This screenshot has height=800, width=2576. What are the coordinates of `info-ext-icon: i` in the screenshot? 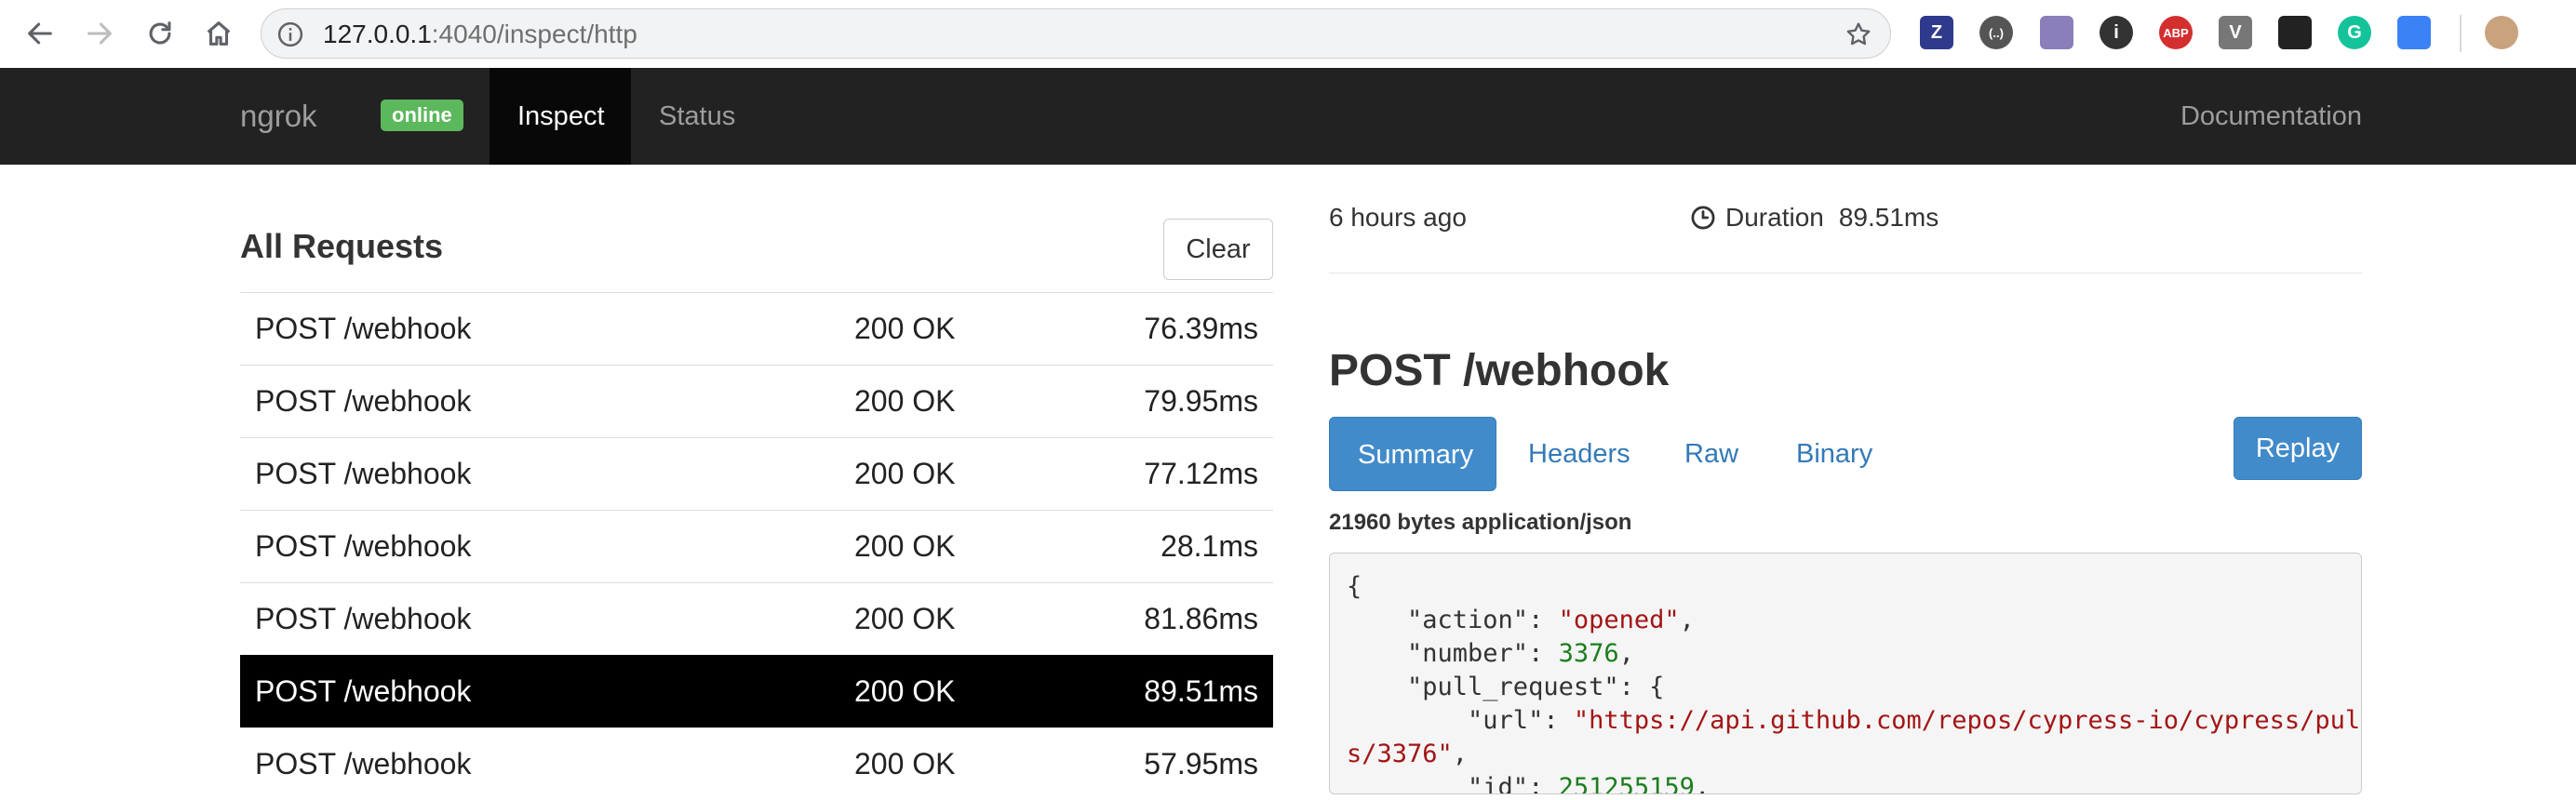 It's located at (2116, 32).